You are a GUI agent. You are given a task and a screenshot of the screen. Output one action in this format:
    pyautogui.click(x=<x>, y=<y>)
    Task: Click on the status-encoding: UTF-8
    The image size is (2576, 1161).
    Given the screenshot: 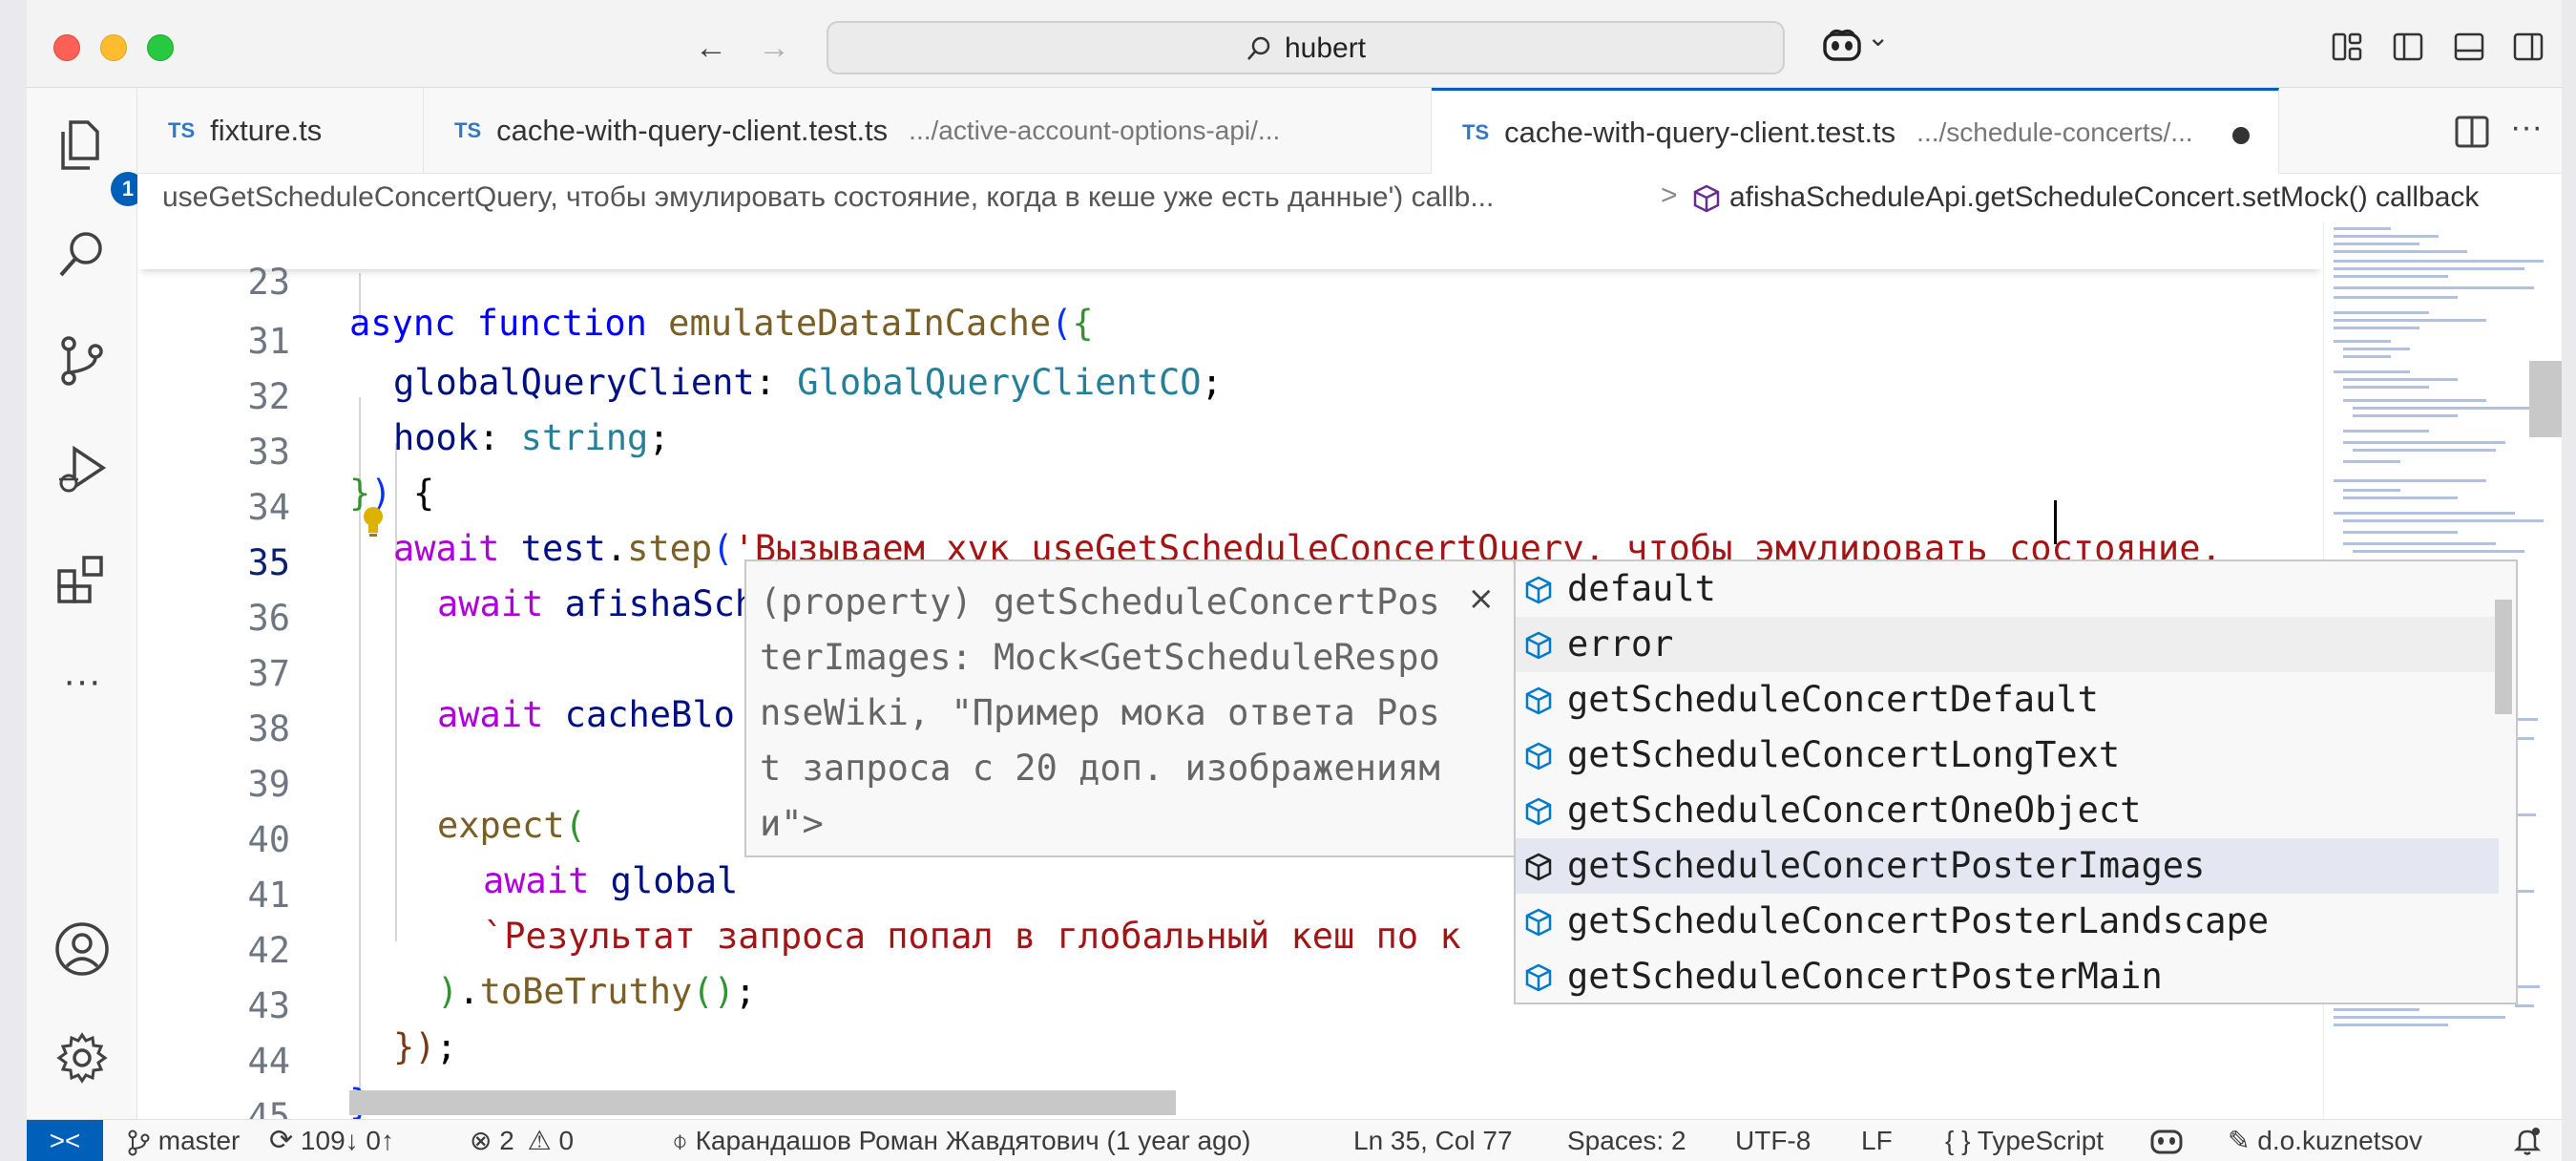 What is the action you would take?
    pyautogui.click(x=1773, y=1141)
    